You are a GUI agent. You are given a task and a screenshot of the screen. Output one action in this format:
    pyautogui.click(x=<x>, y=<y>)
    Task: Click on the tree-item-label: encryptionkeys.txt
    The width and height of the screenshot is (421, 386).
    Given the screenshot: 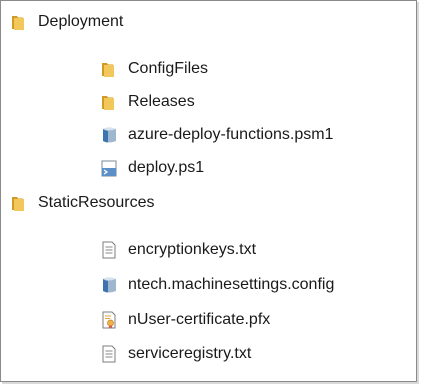 What is the action you would take?
    pyautogui.click(x=192, y=249)
    